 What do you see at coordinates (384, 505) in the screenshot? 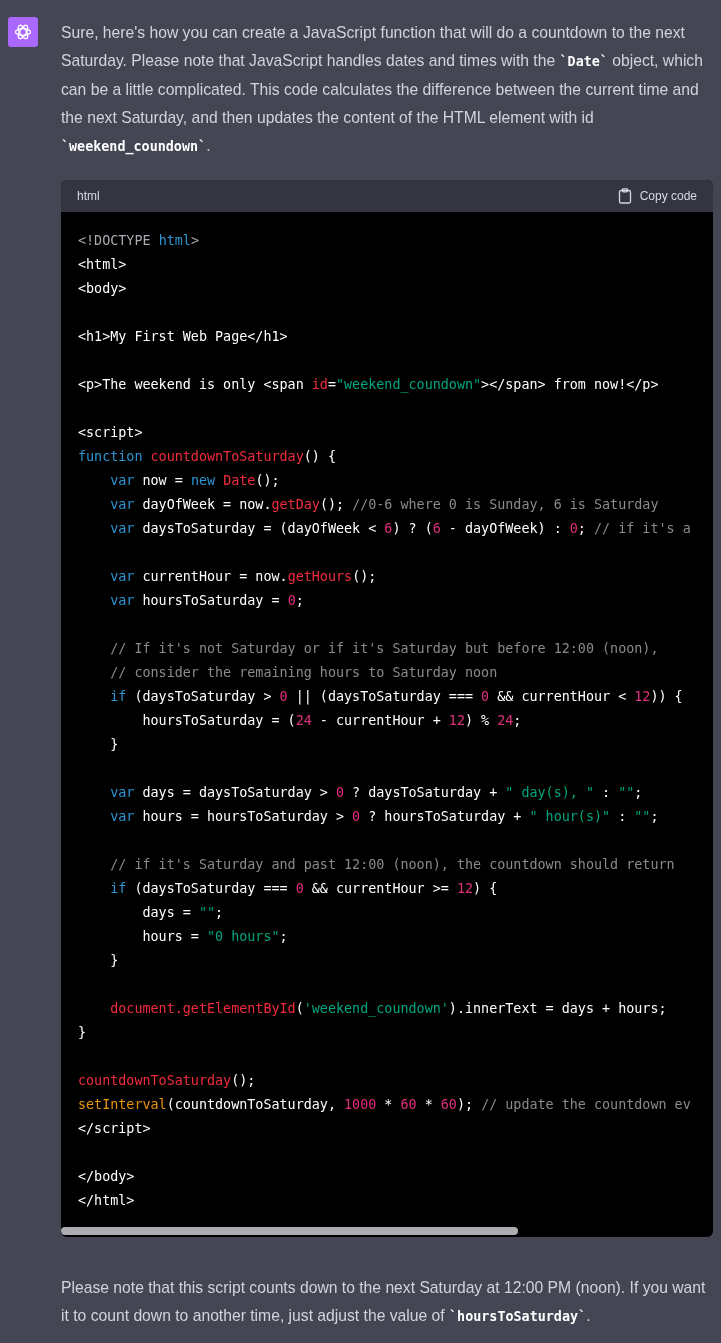
I see `code-line: var dayOfWeek = now.getDay(); //0-6 where 0 is Sunday, 6 is Saturday` at bounding box center [384, 505].